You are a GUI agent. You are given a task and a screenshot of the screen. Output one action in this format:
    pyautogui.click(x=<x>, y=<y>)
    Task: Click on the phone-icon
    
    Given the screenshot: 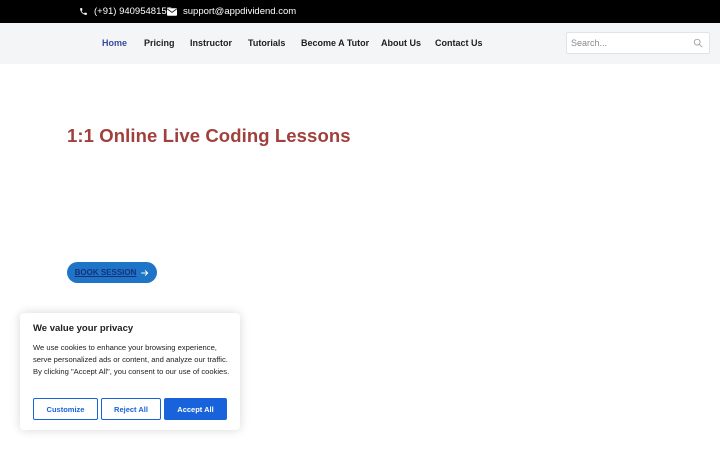 What is the action you would take?
    pyautogui.click(x=83, y=11)
    